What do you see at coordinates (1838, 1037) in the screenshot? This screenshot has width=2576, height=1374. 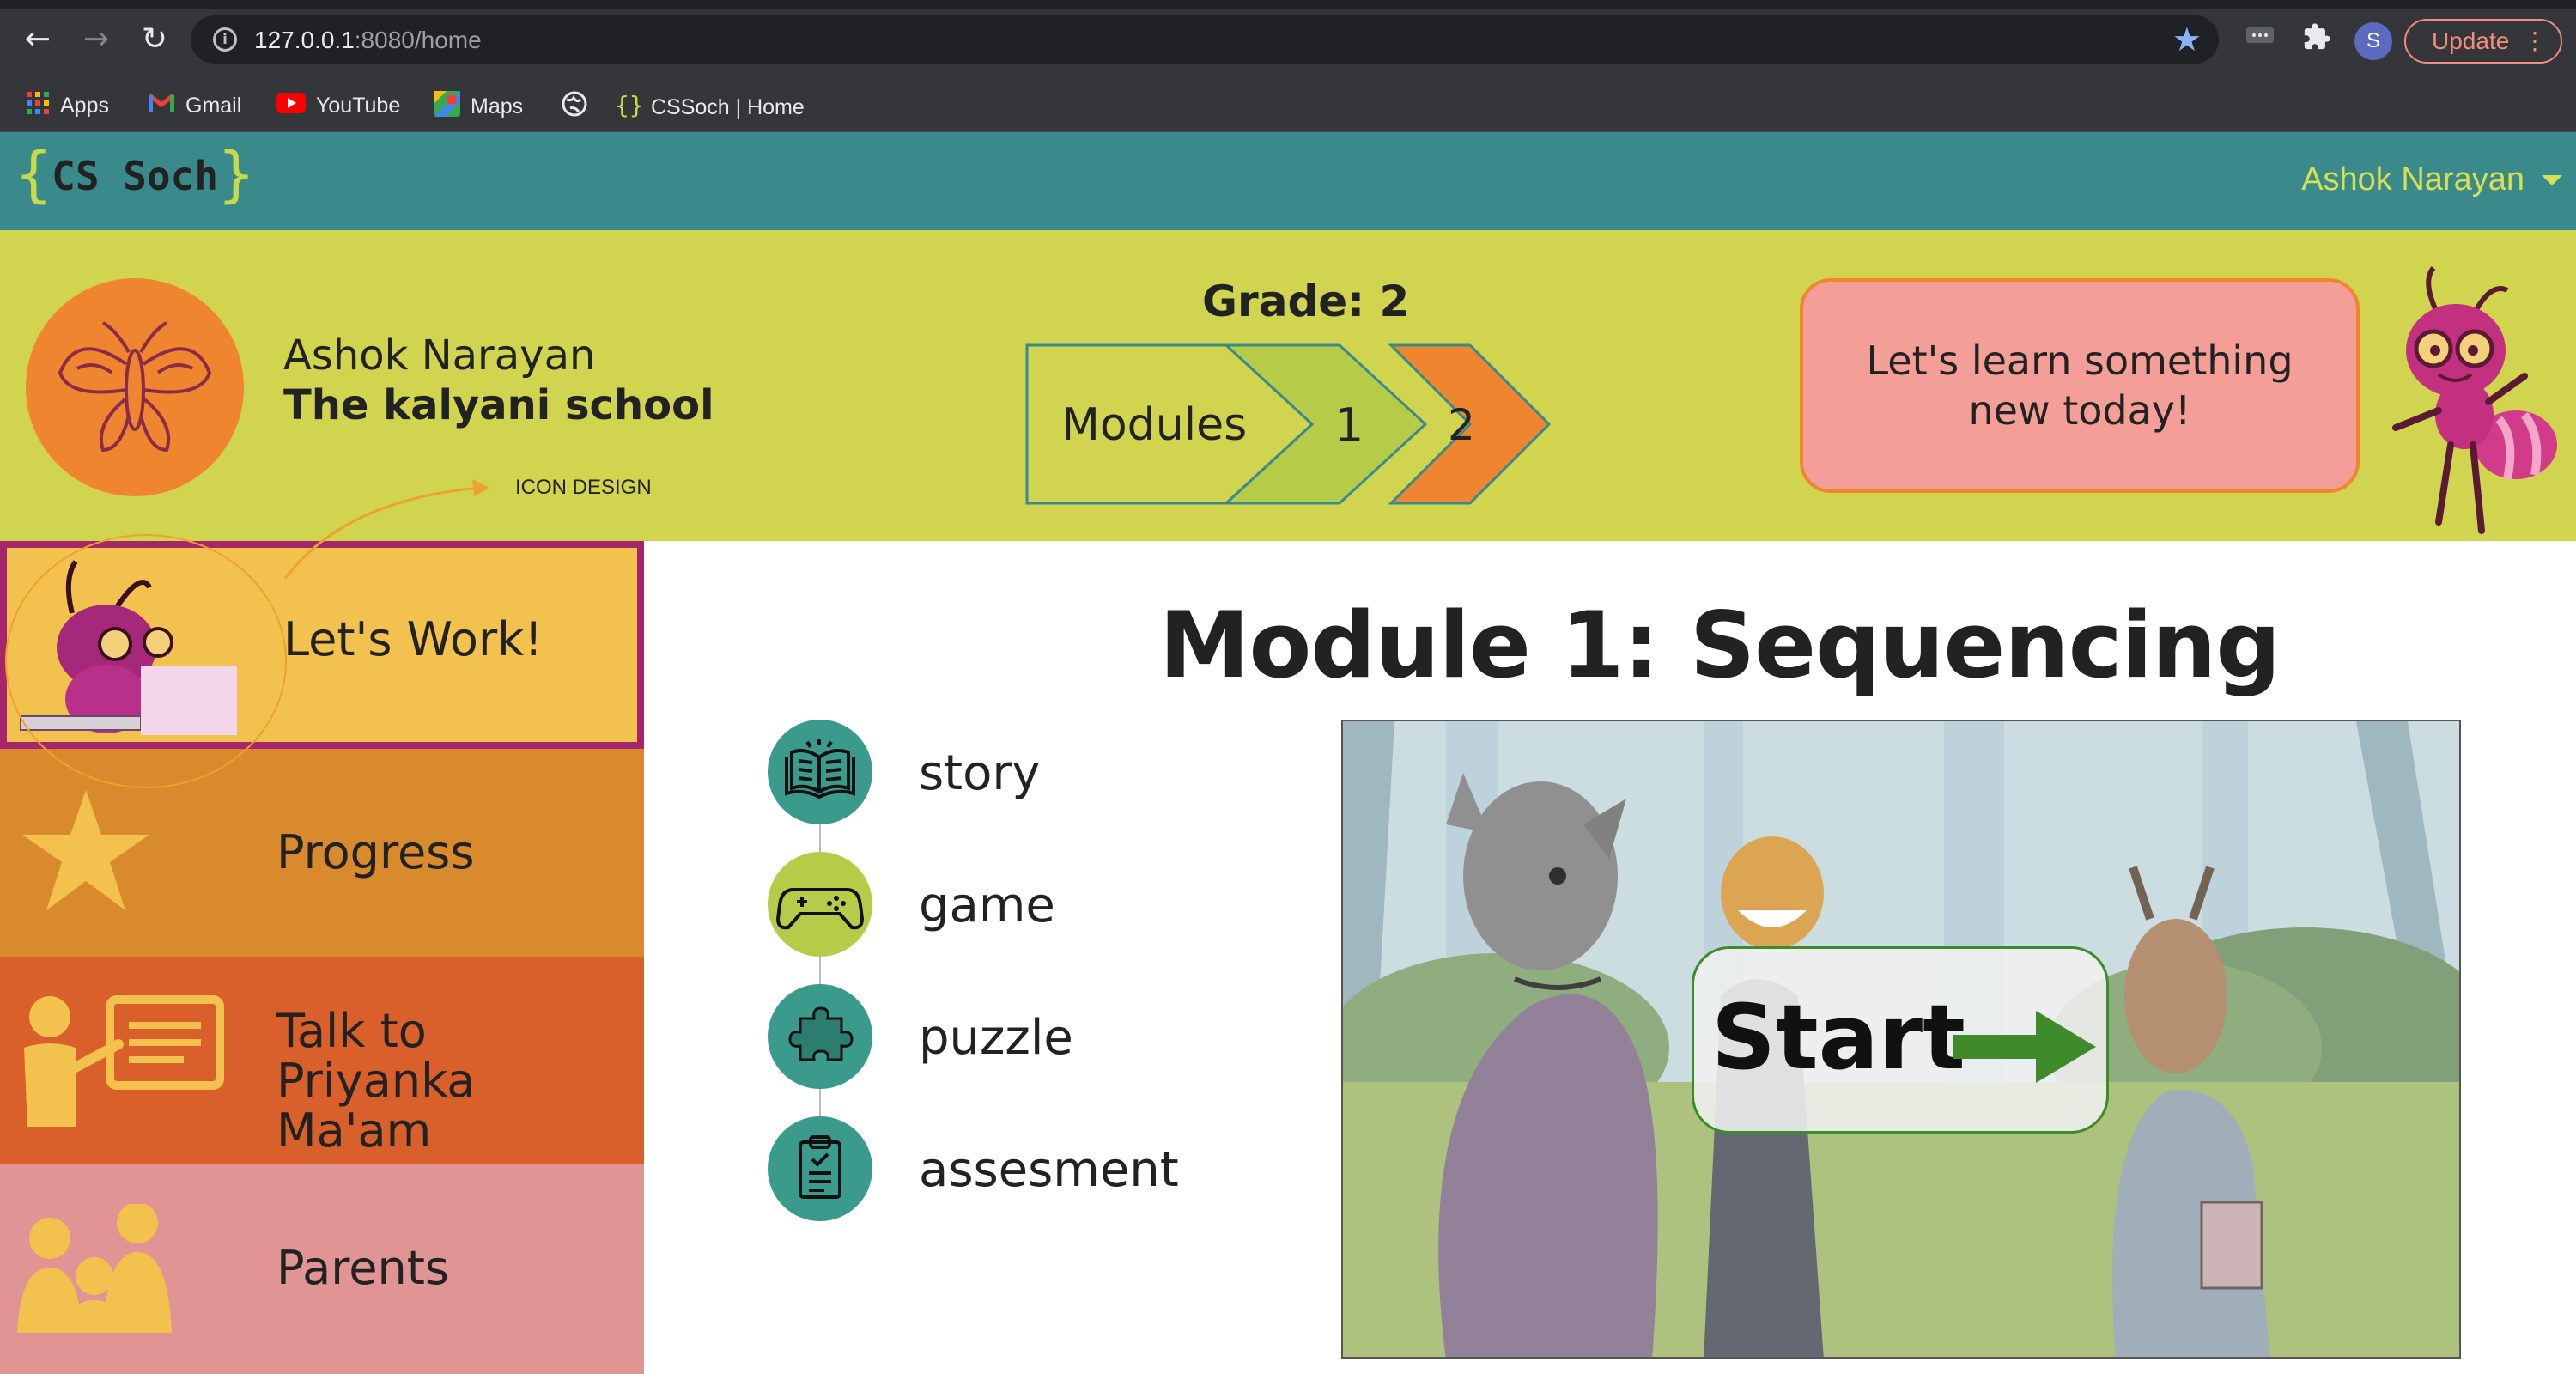 I see `start-label: Start` at bounding box center [1838, 1037].